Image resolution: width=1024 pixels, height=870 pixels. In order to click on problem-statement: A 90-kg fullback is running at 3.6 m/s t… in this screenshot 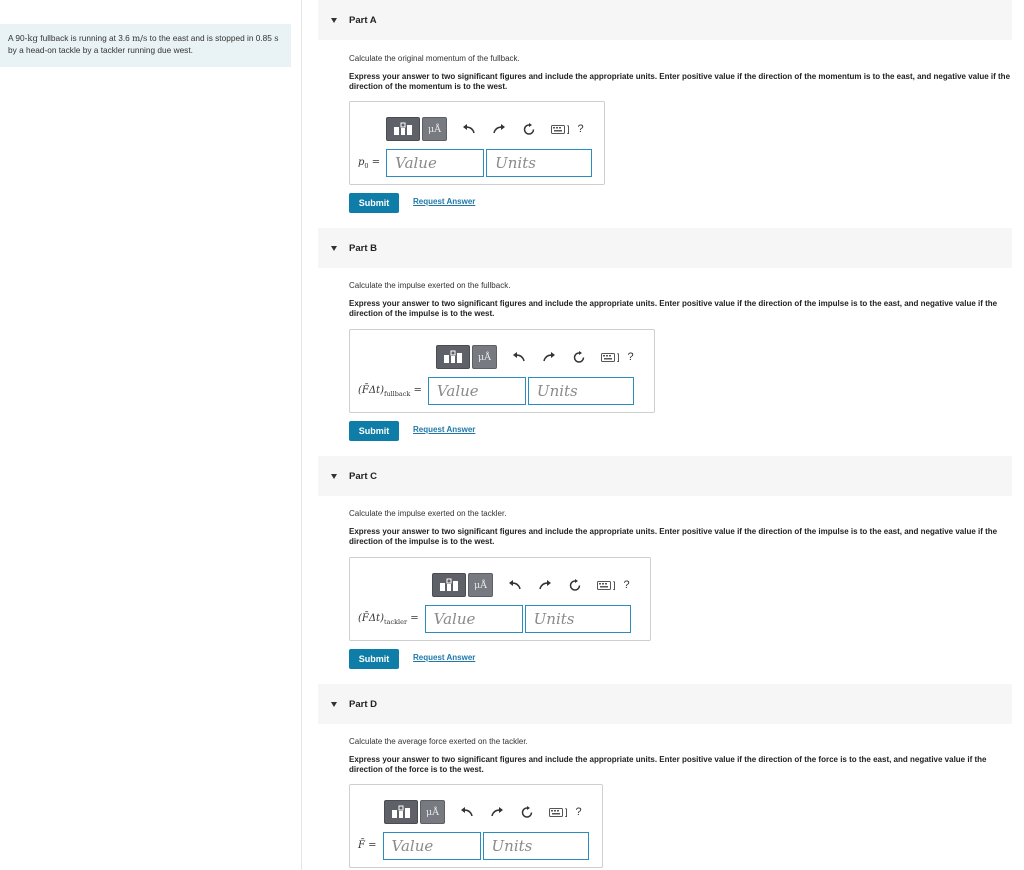, I will do `click(145, 45)`.